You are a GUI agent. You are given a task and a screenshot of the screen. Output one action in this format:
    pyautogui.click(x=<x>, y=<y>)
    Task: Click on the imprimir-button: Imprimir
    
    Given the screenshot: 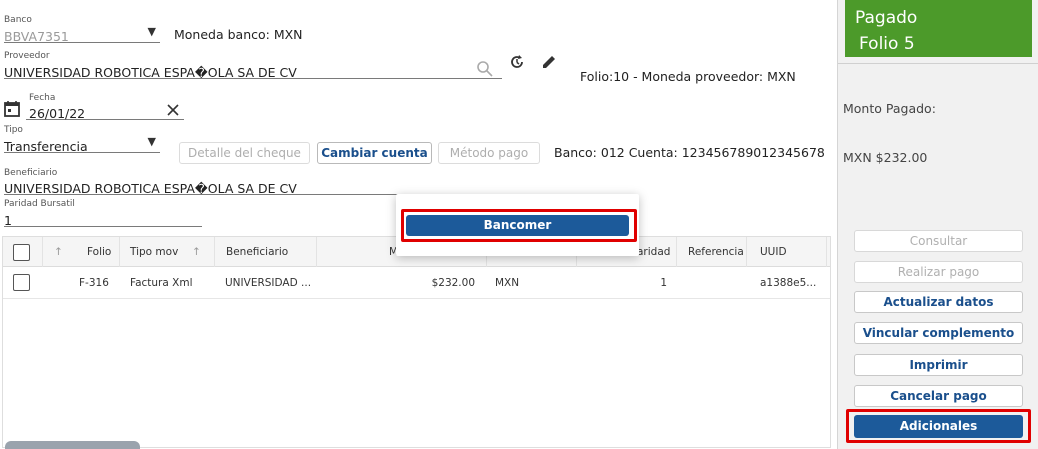 What is the action you would take?
    pyautogui.click(x=938, y=365)
    